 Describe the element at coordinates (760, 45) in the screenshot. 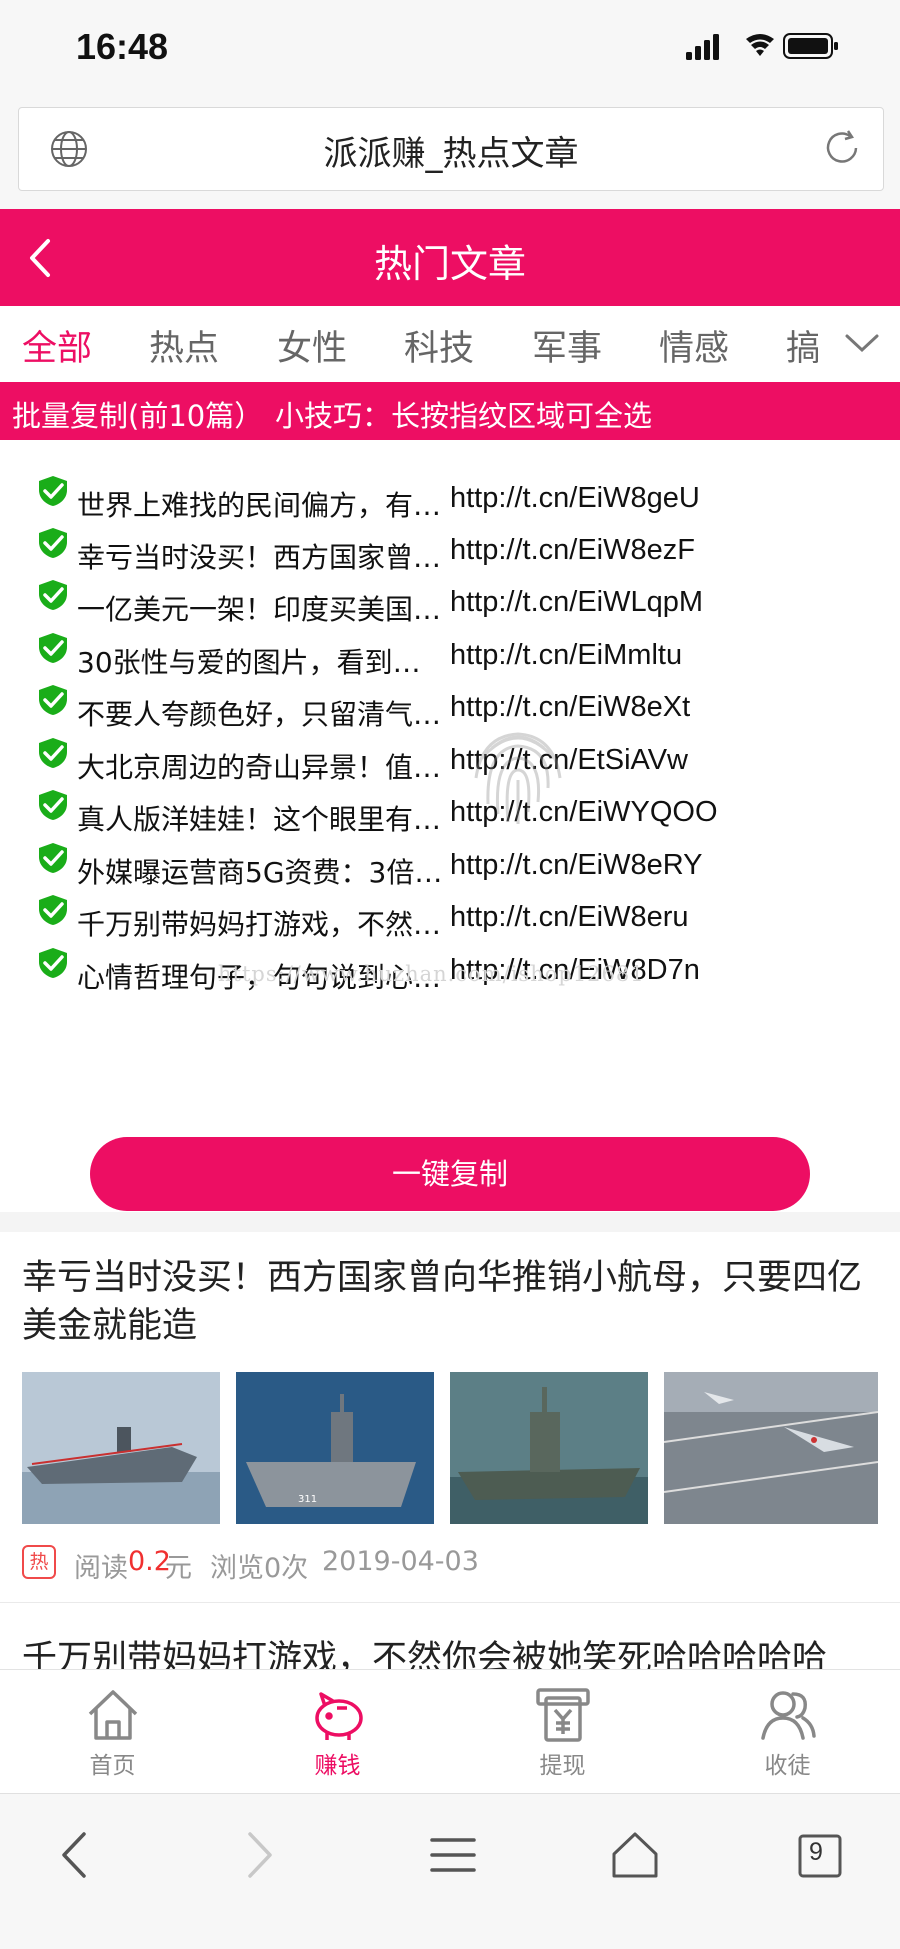

I see `wifi-icon` at that location.